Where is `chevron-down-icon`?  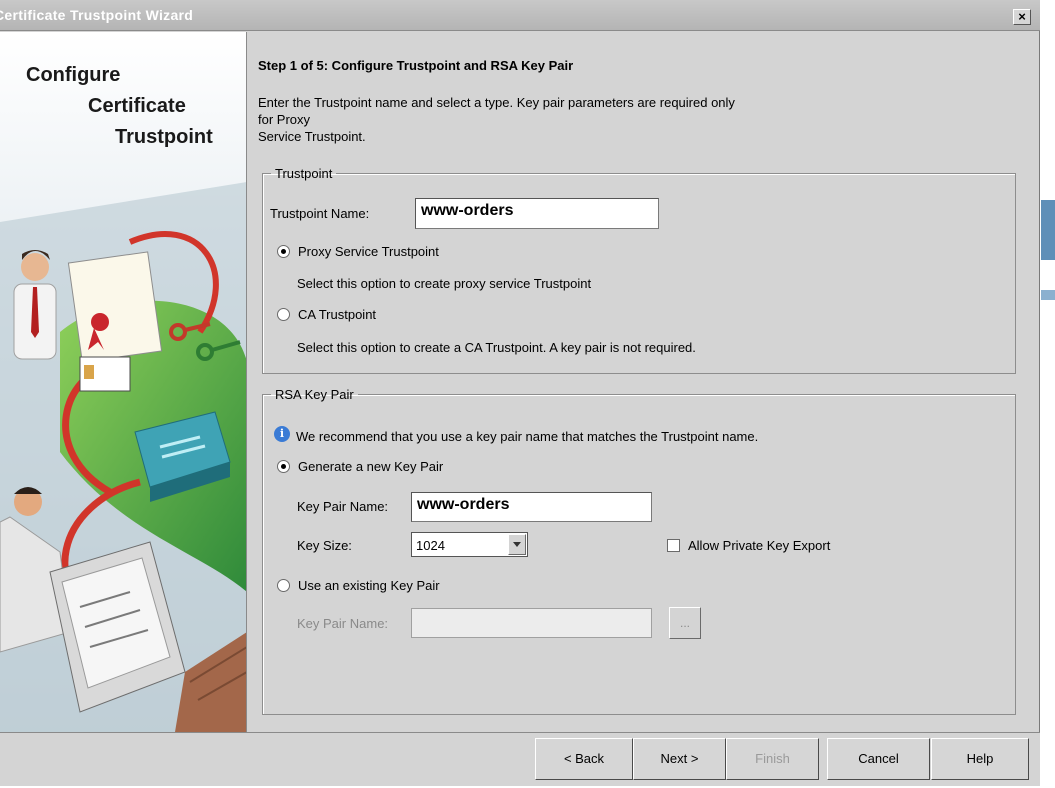
chevron-down-icon is located at coordinates (517, 544).